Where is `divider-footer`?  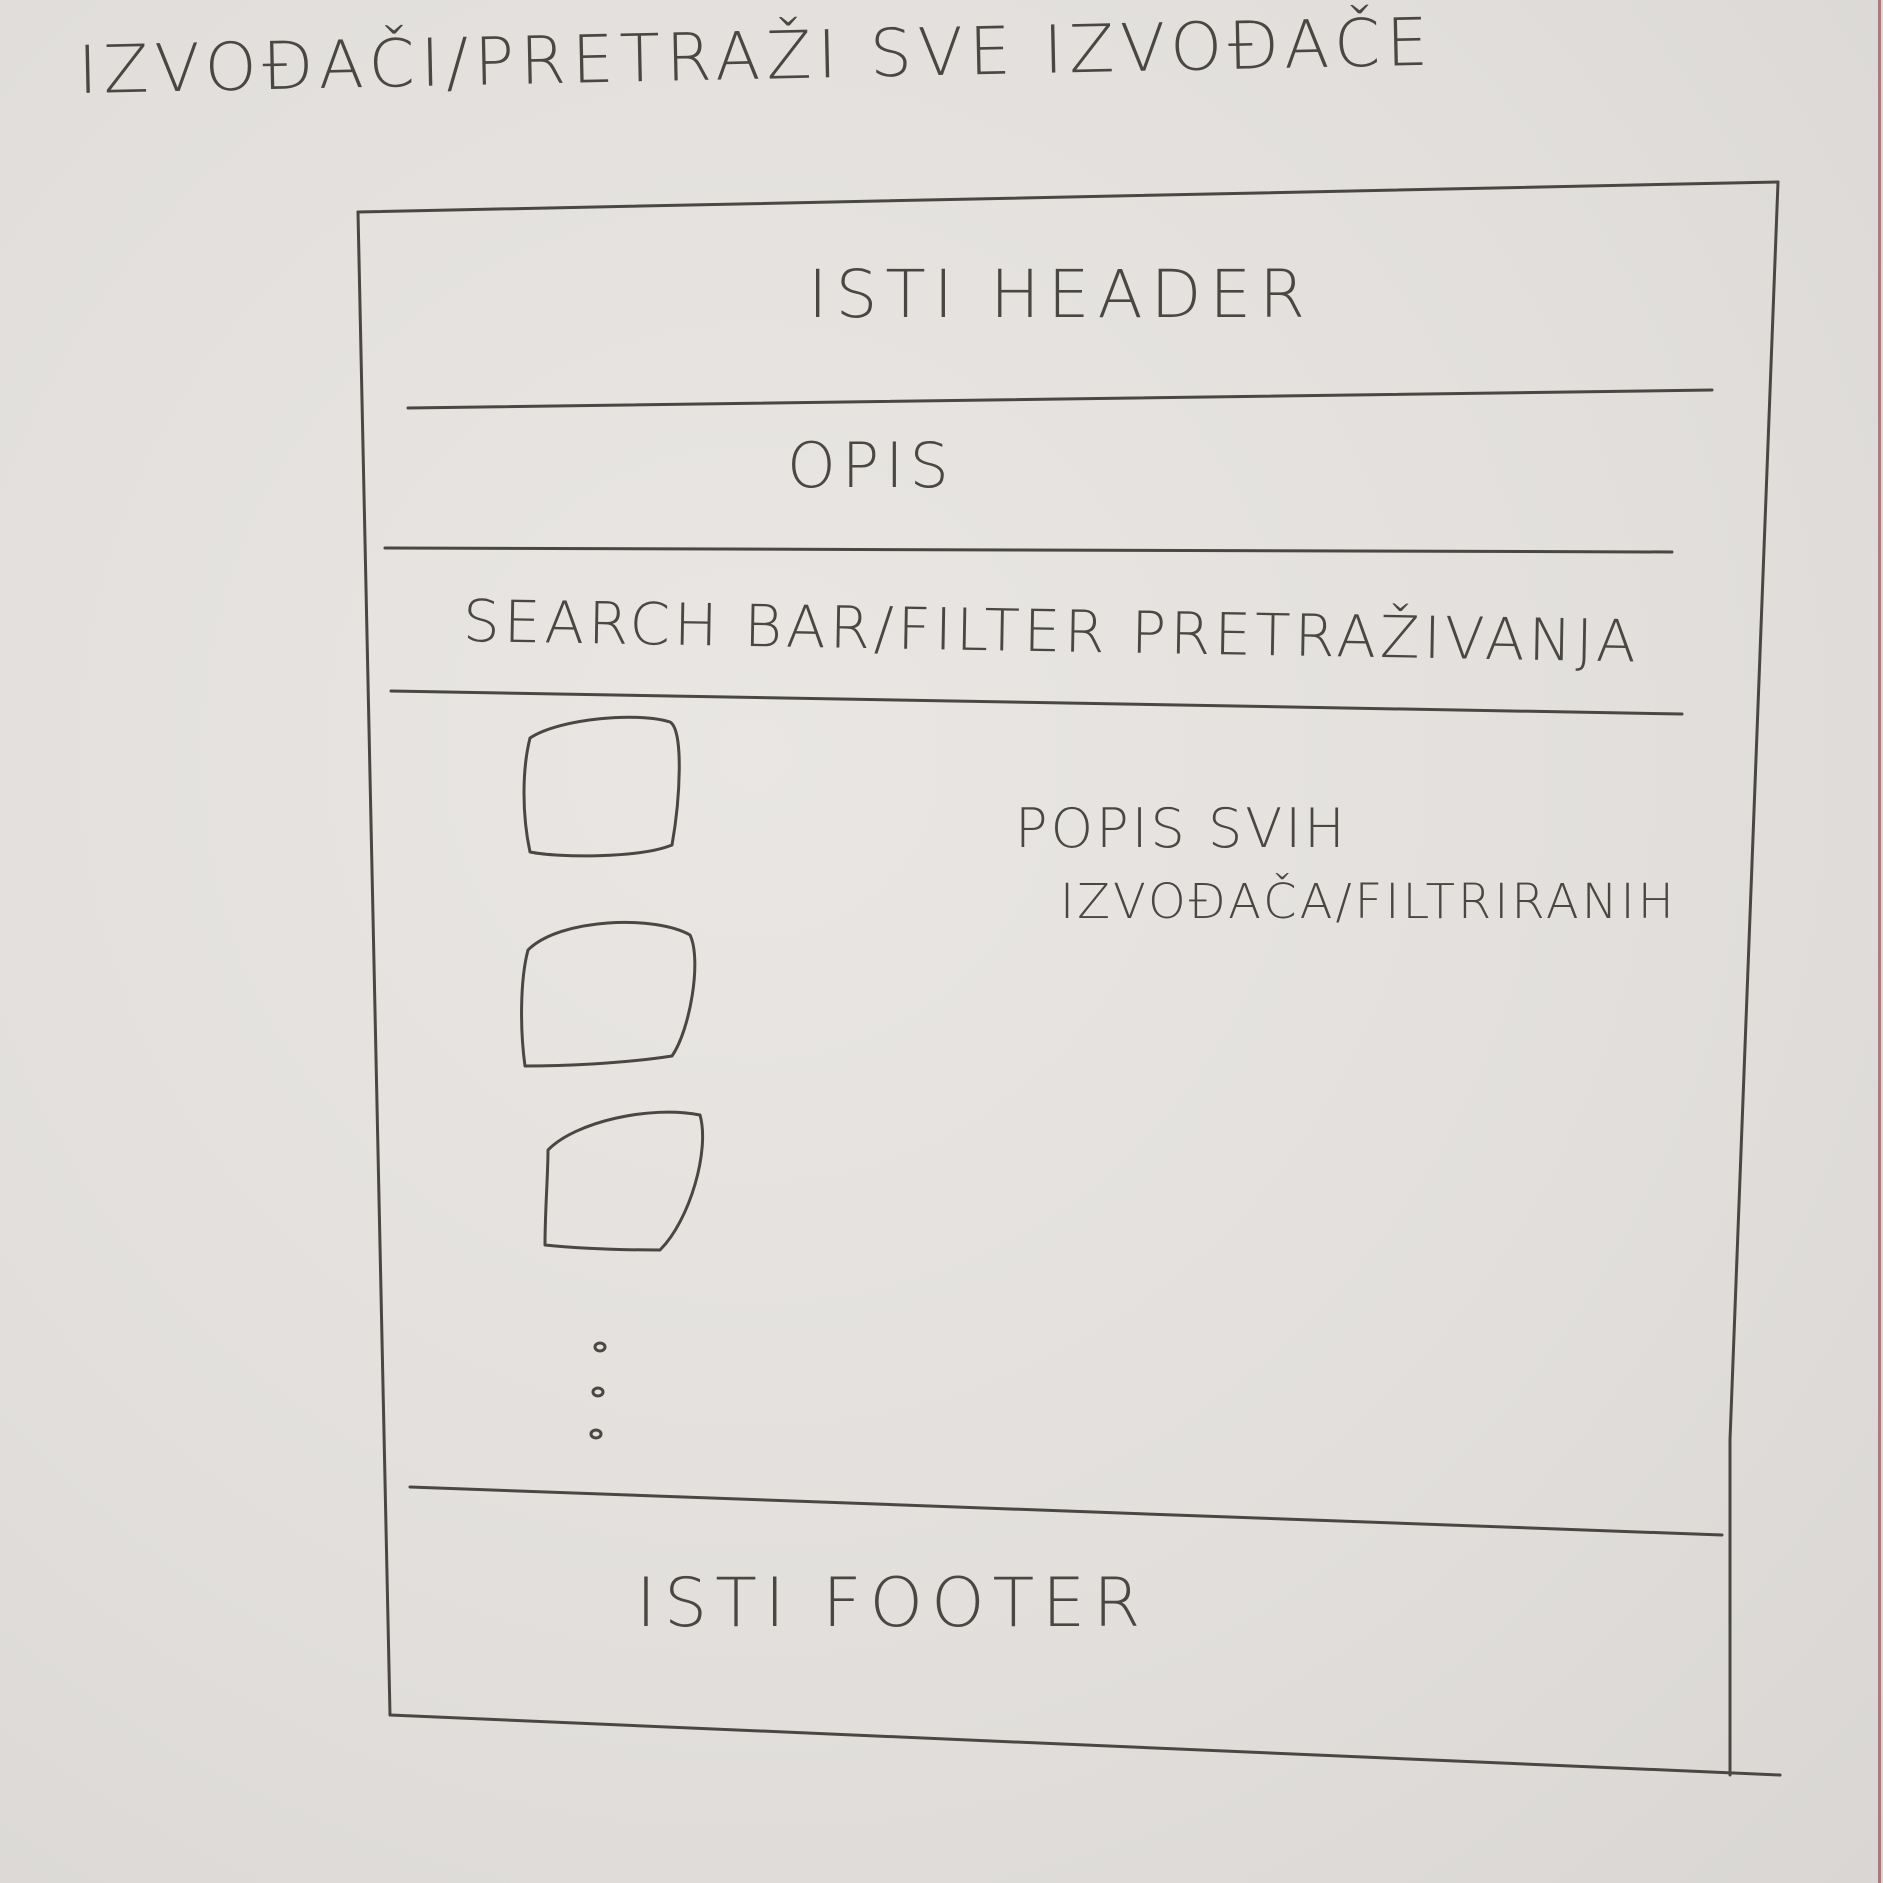
divider-footer is located at coordinates (1066, 1511).